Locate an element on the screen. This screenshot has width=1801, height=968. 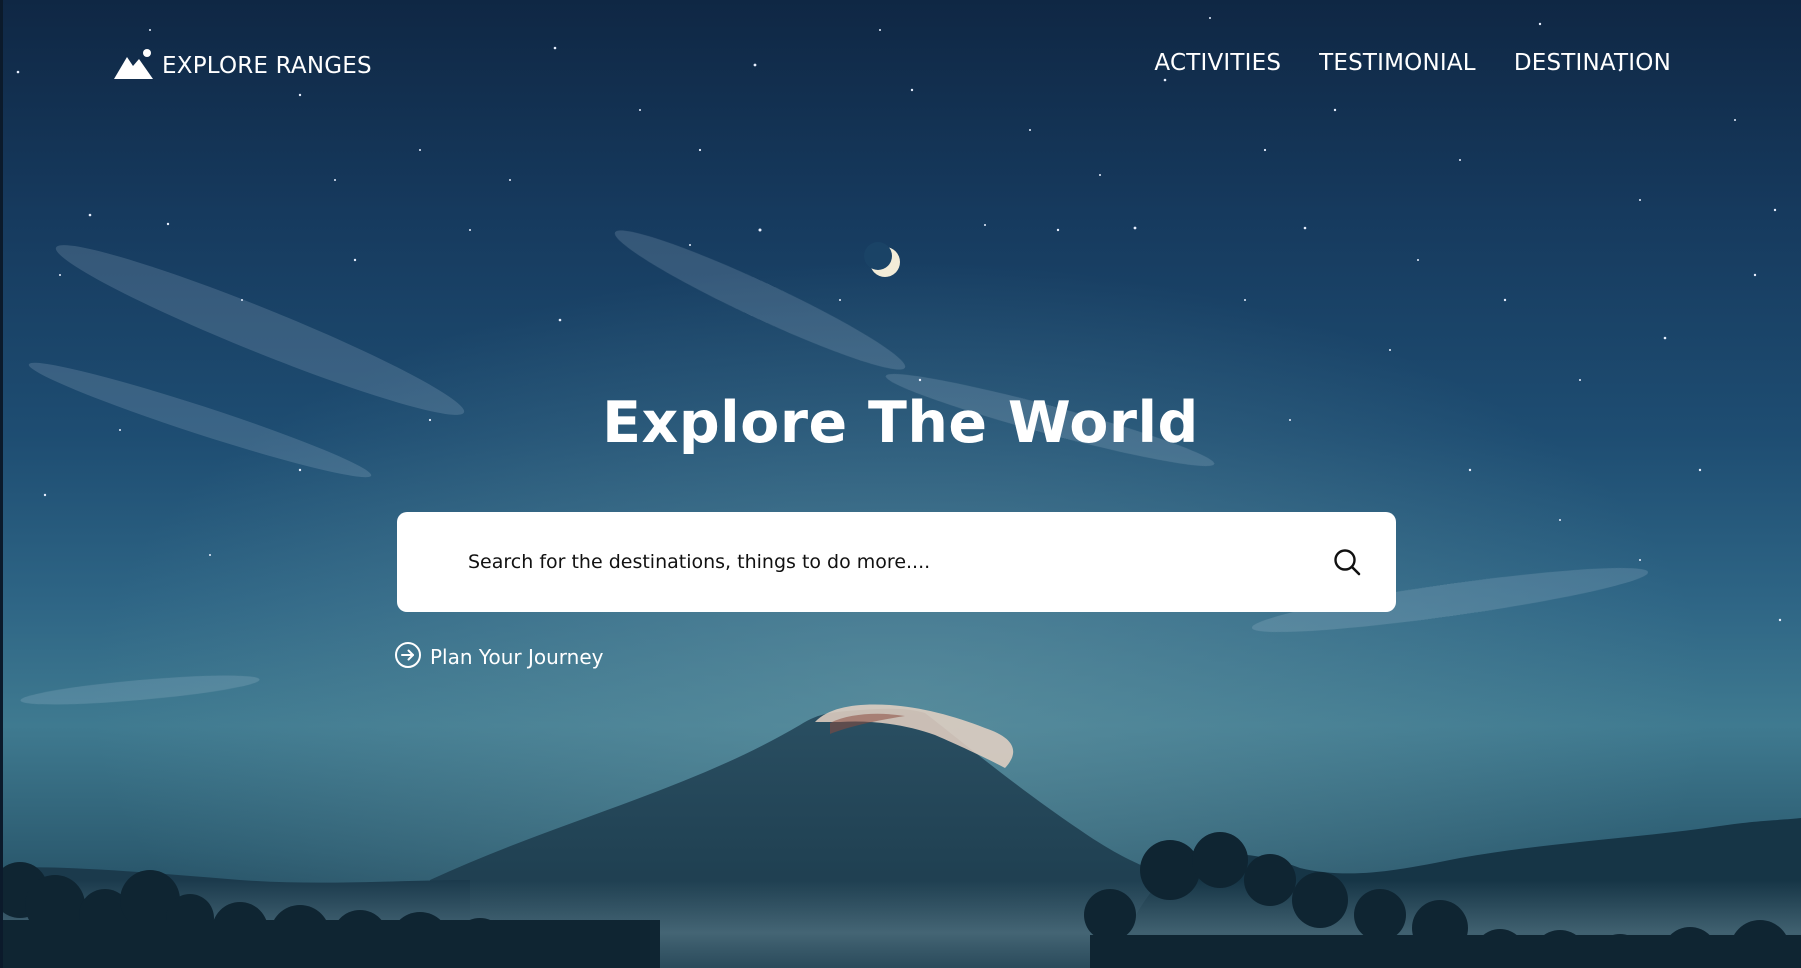
plan-journey-label: Plan Your Journey is located at coordinates (517, 657).